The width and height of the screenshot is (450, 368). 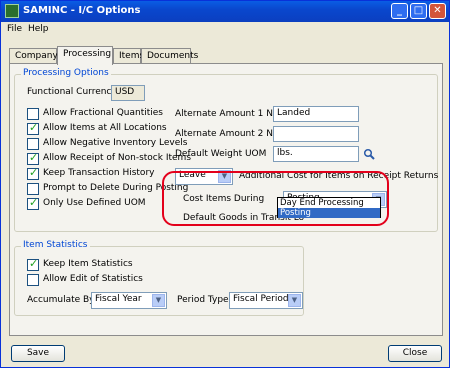 What do you see at coordinates (94, 203) in the screenshot?
I see `only-use-defined-uom-label: Only Use Defined UOM` at bounding box center [94, 203].